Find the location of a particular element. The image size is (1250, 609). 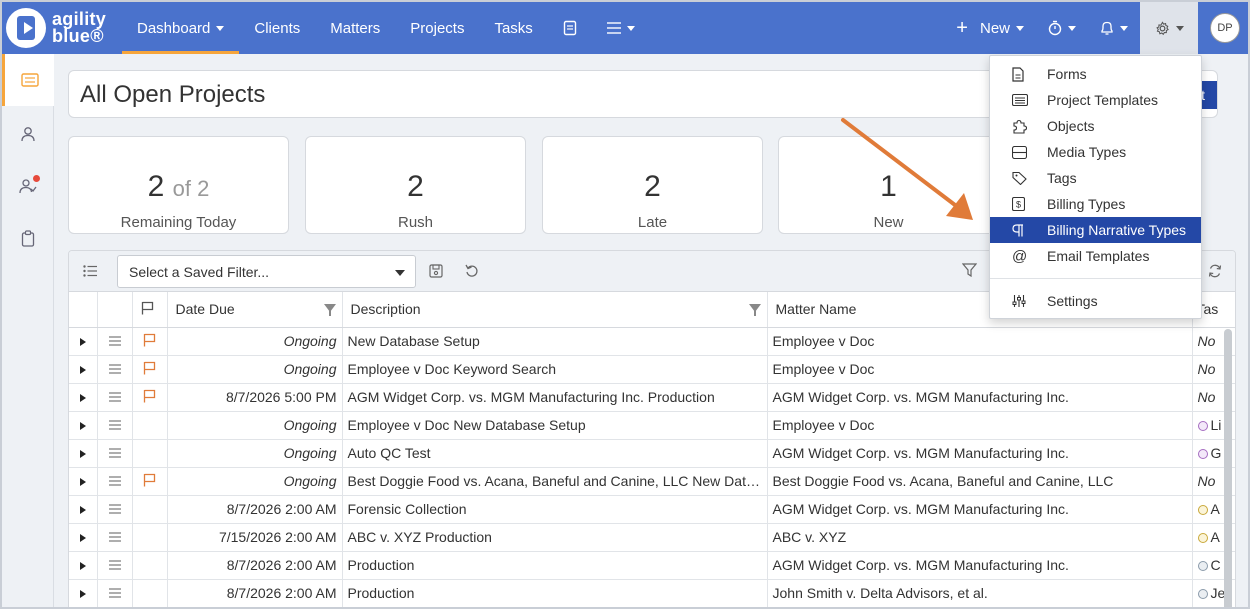

menu-item-billing-types: $ Billing Types is located at coordinates (1095, 204).